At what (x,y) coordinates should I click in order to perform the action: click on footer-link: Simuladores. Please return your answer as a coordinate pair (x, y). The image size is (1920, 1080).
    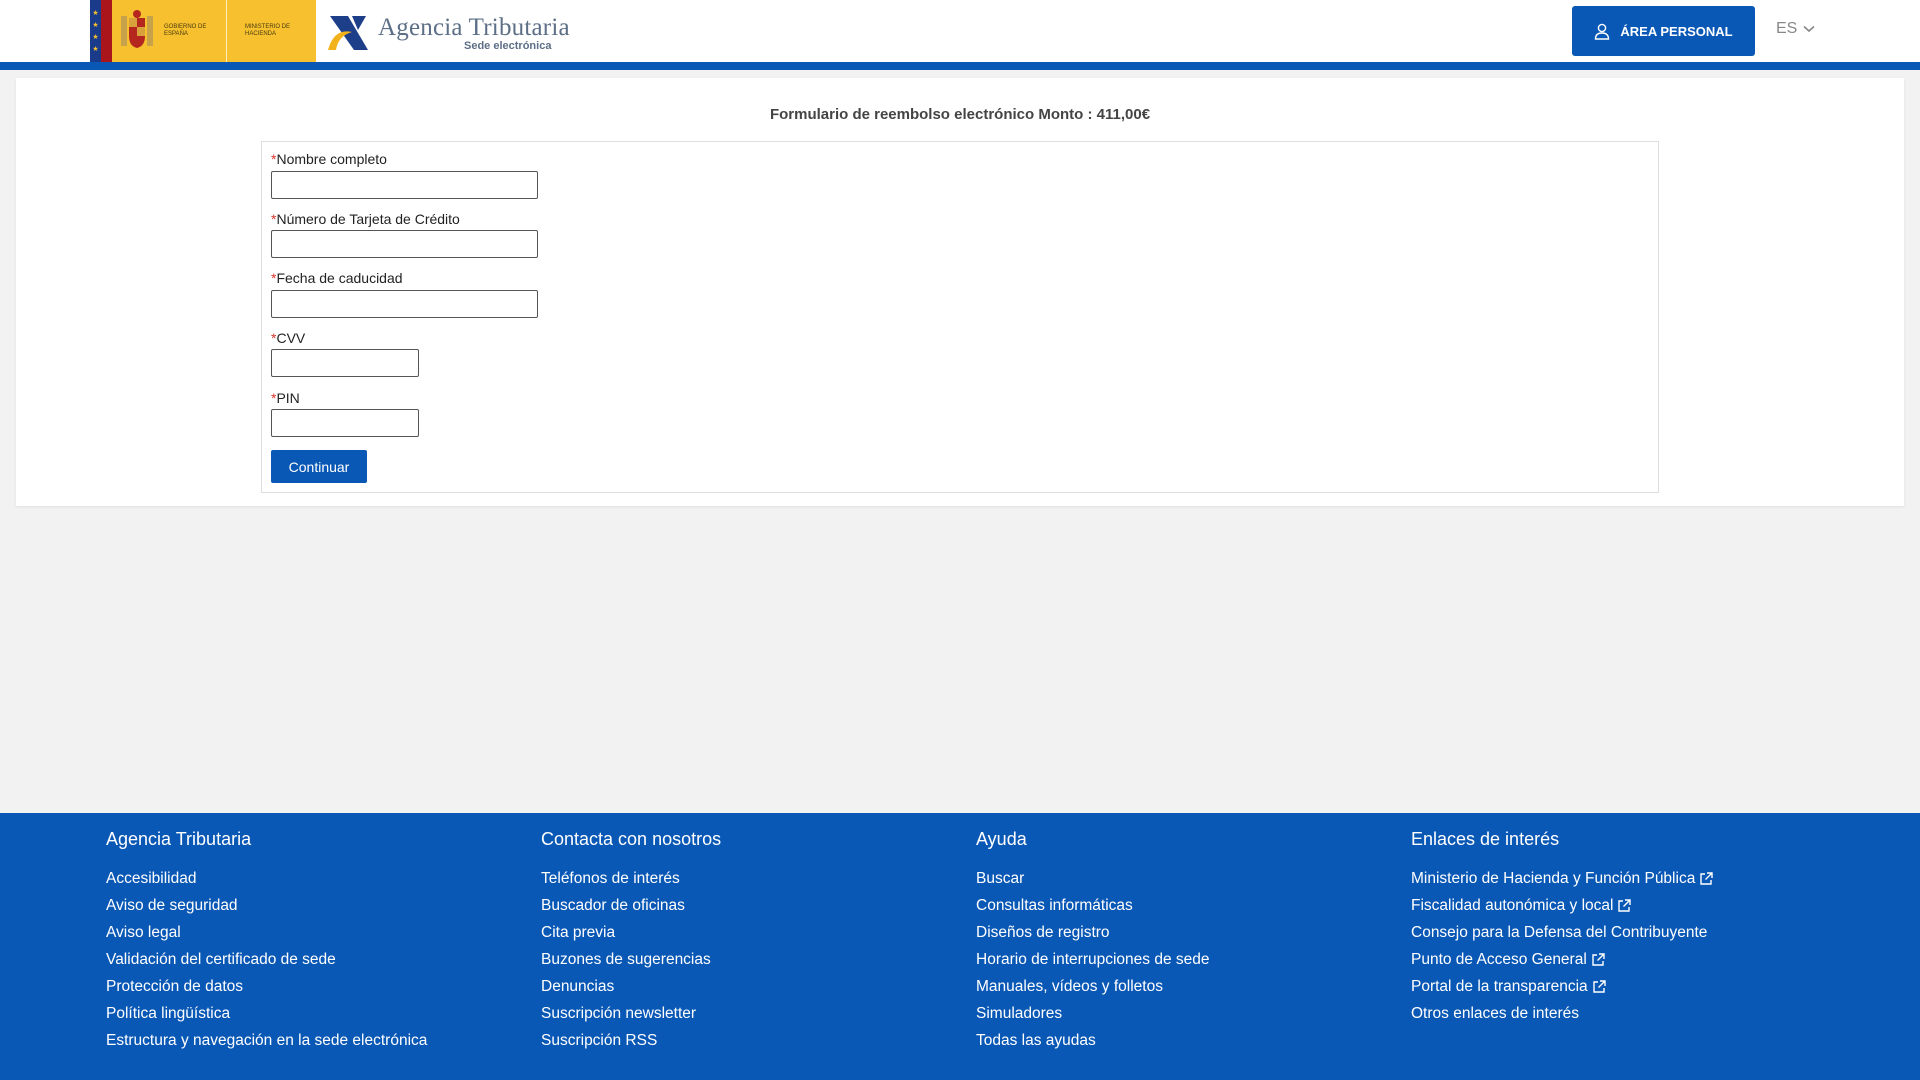
    Looking at the image, I should click on (1093, 1013).